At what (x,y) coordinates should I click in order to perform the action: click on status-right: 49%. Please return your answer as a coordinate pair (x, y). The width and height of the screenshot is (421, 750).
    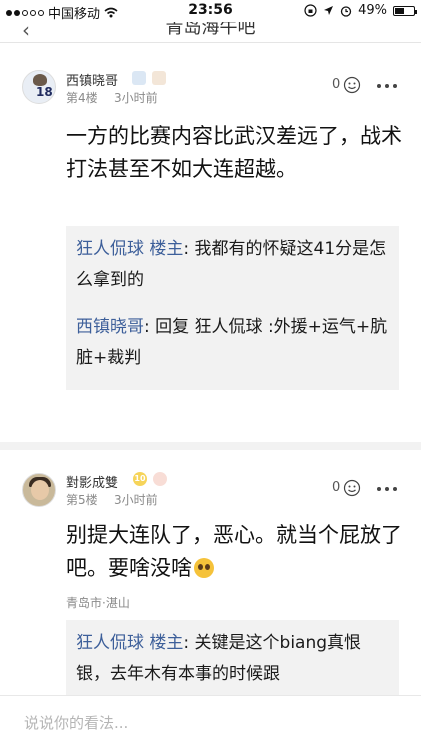
    Looking at the image, I should click on (360, 10).